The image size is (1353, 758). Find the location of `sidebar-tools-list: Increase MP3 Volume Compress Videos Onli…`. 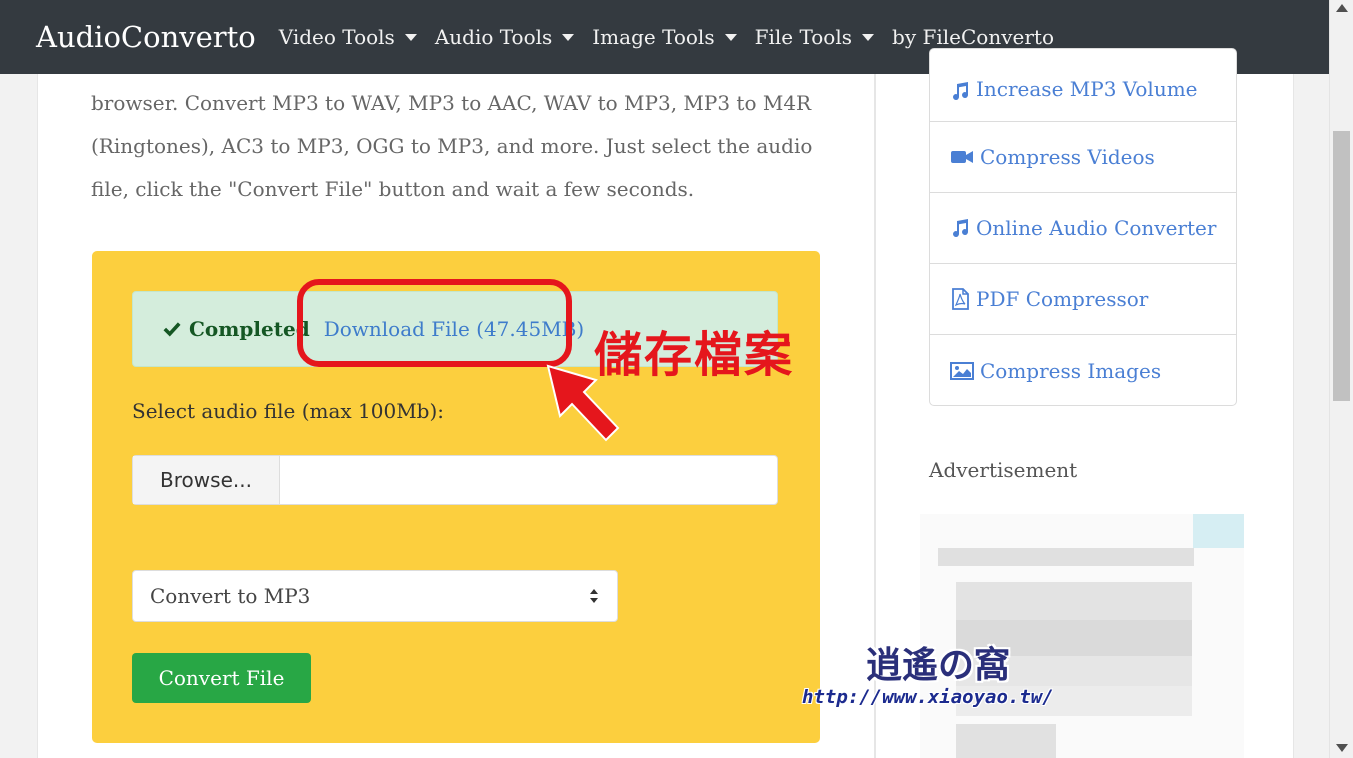

sidebar-tools-list: Increase MP3 Volume Compress Videos Onli… is located at coordinates (1083, 227).